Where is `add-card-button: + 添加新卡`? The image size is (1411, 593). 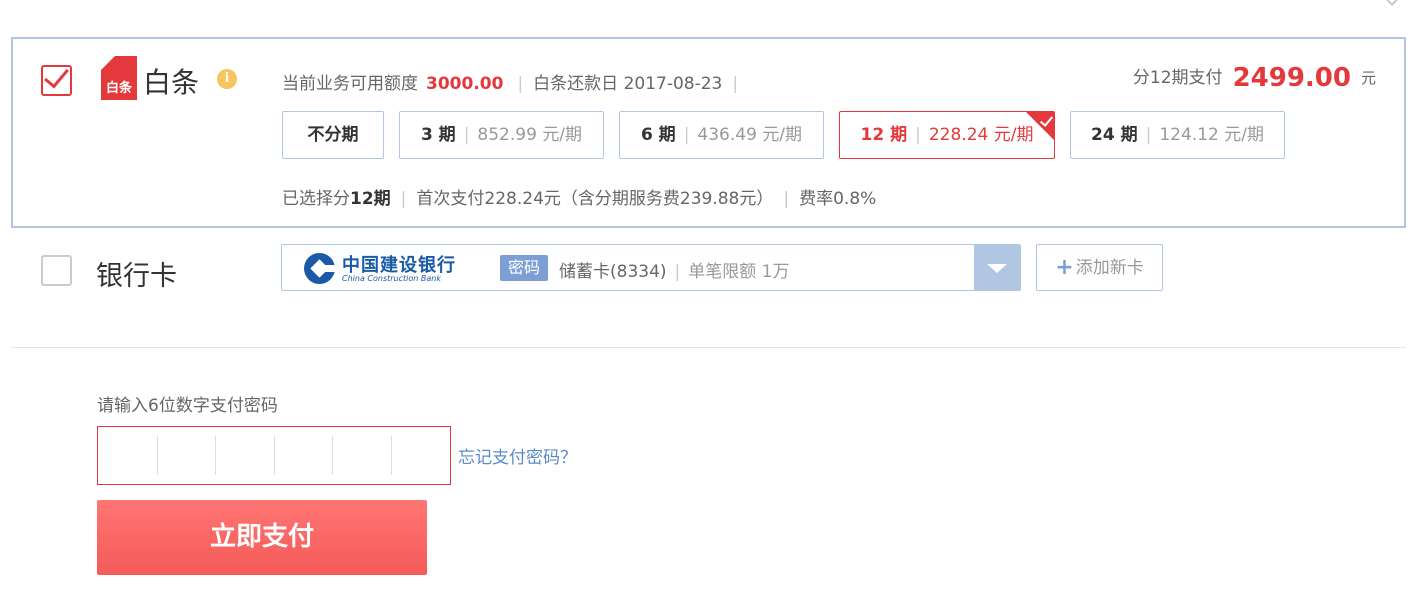 add-card-button: + 添加新卡 is located at coordinates (1099, 267).